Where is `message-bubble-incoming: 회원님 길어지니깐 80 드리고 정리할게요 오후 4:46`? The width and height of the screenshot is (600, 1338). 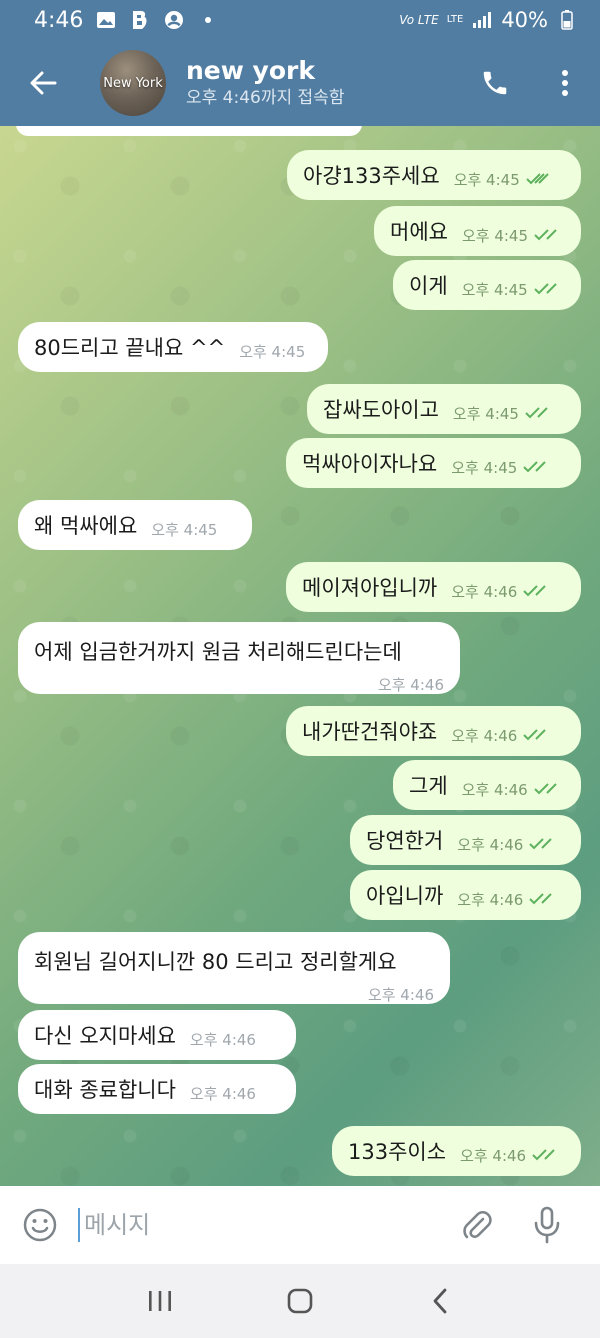
message-bubble-incoming: 회원님 길어지니깐 80 드리고 정리할게요 오후 4:46 is located at coordinates (234, 968).